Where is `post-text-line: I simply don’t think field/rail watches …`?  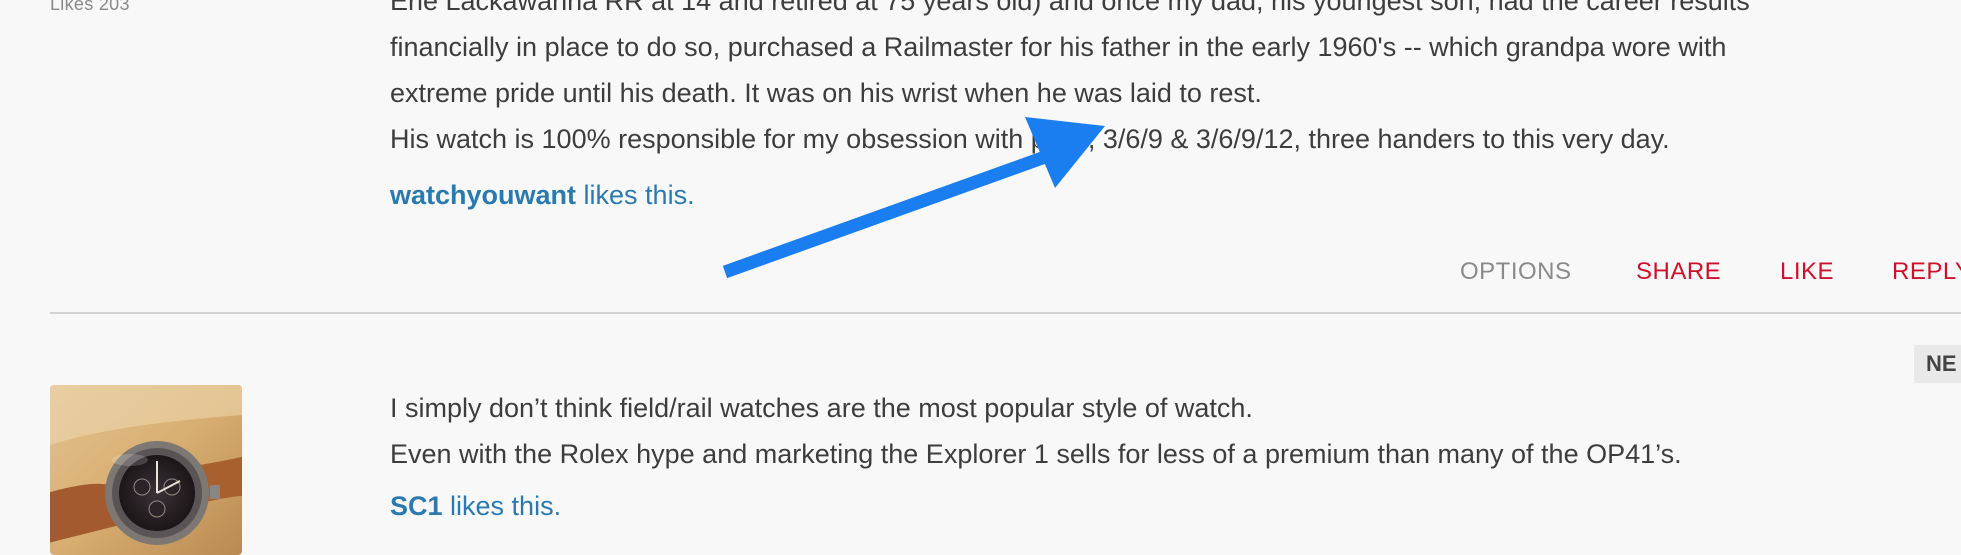 post-text-line: I simply don’t think field/rail watches … is located at coordinates (821, 408).